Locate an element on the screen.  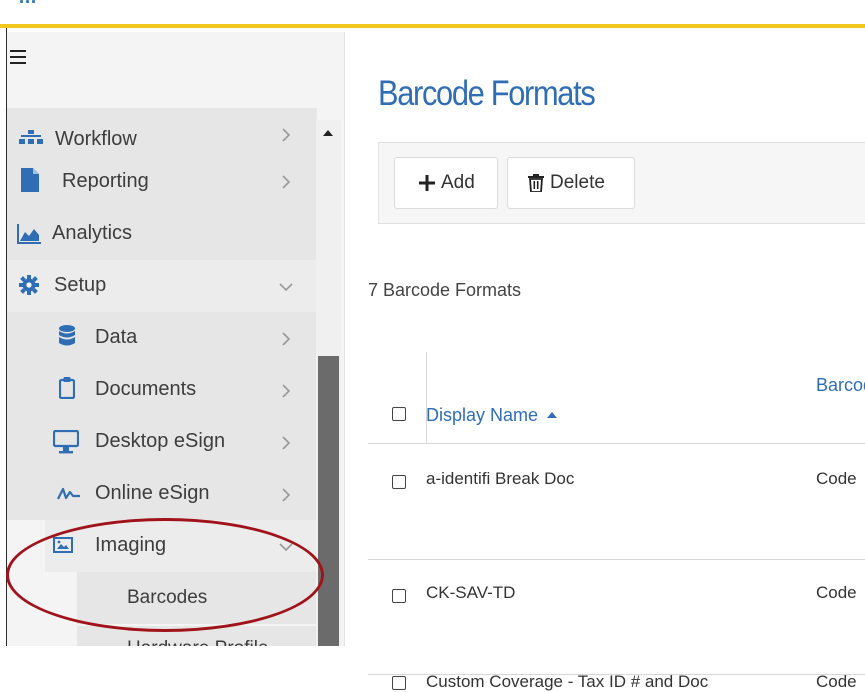
sidebar-item-label: Hardware Profile is located at coordinates (198, 642).